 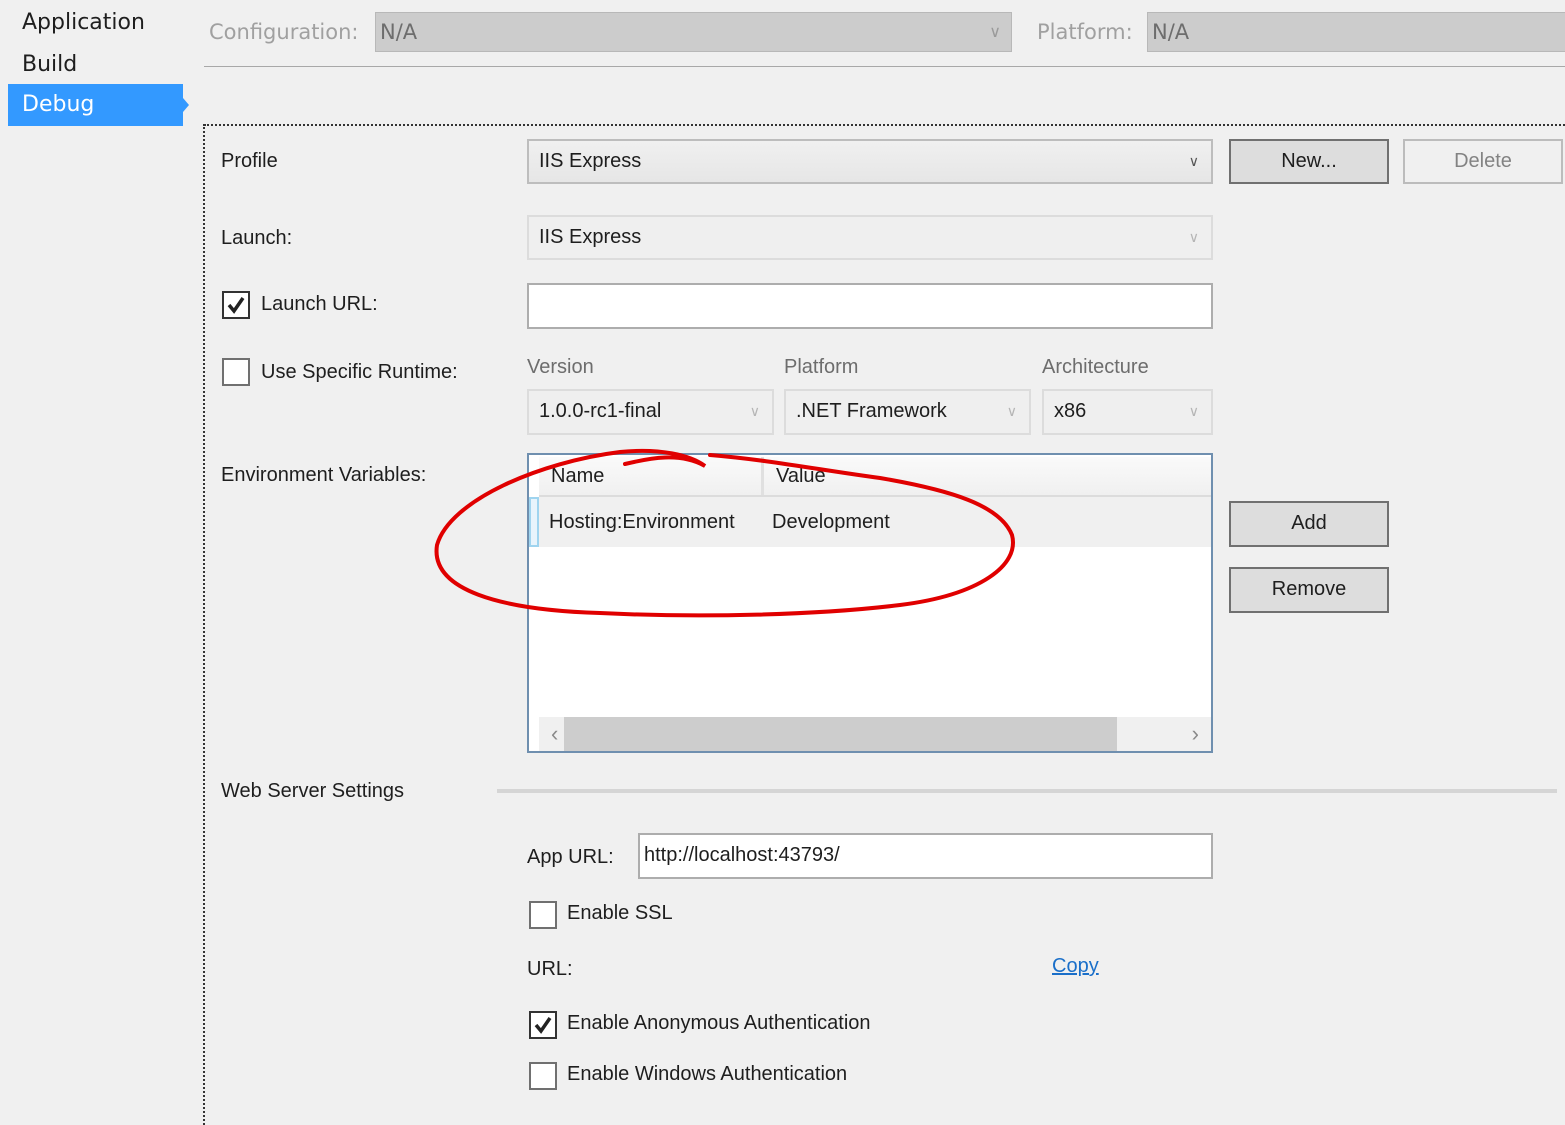 What do you see at coordinates (884, 125) in the screenshot?
I see `focus-border-top` at bounding box center [884, 125].